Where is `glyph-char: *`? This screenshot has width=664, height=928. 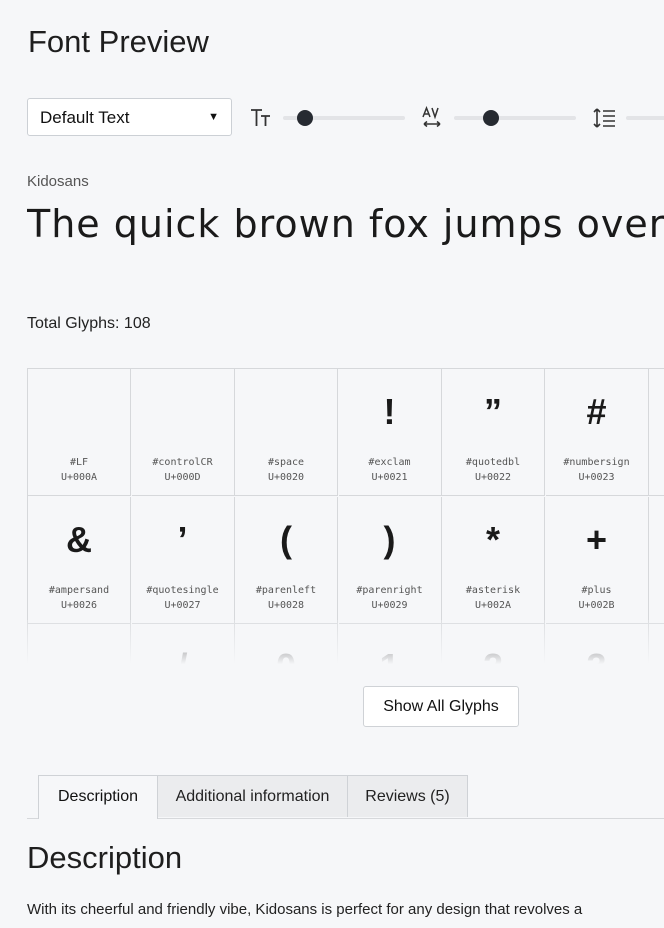 glyph-char: * is located at coordinates (492, 539).